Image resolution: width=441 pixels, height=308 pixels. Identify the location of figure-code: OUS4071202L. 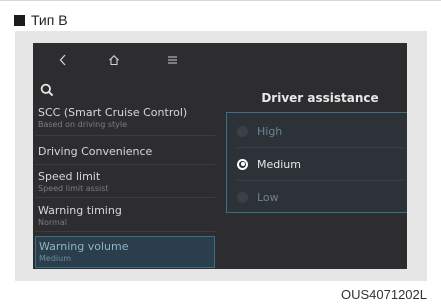
(383, 294).